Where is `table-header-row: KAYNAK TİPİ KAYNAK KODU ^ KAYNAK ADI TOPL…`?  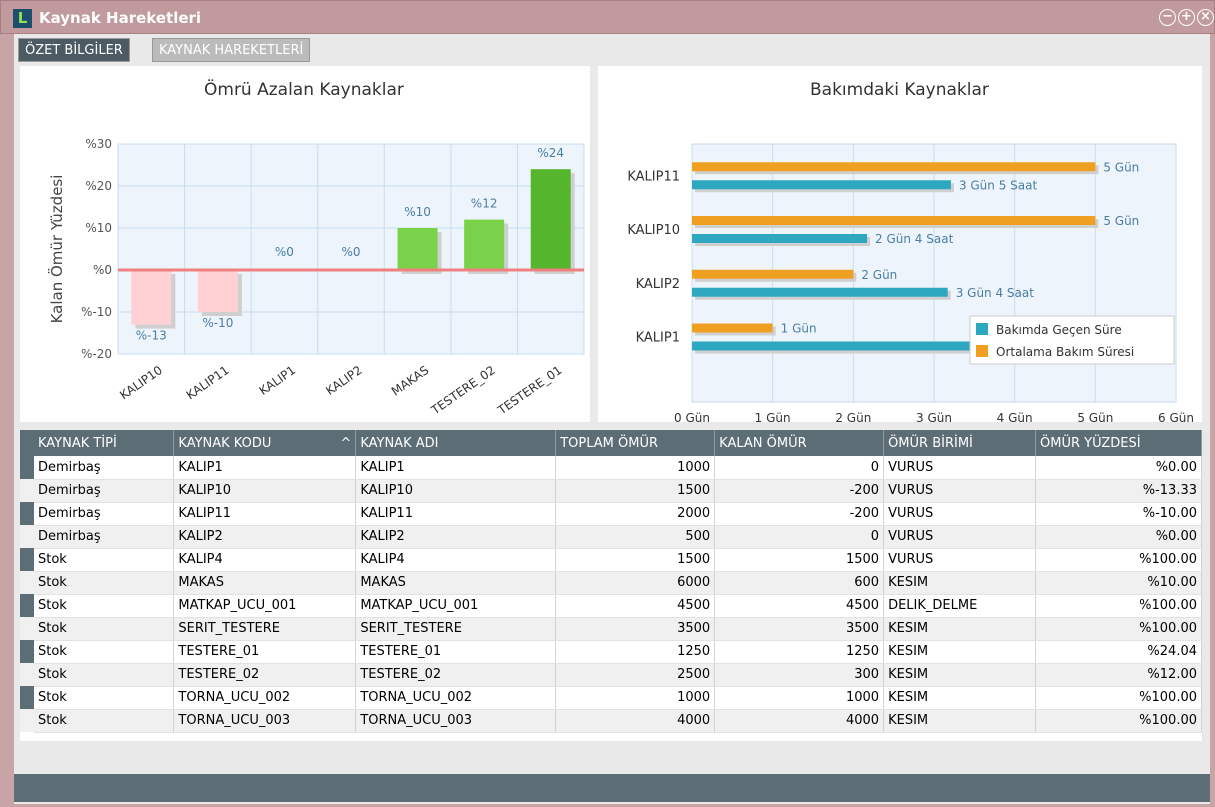
table-header-row: KAYNAK TİPİ KAYNAK KODU ^ KAYNAK ADI TOPL… is located at coordinates (611, 443).